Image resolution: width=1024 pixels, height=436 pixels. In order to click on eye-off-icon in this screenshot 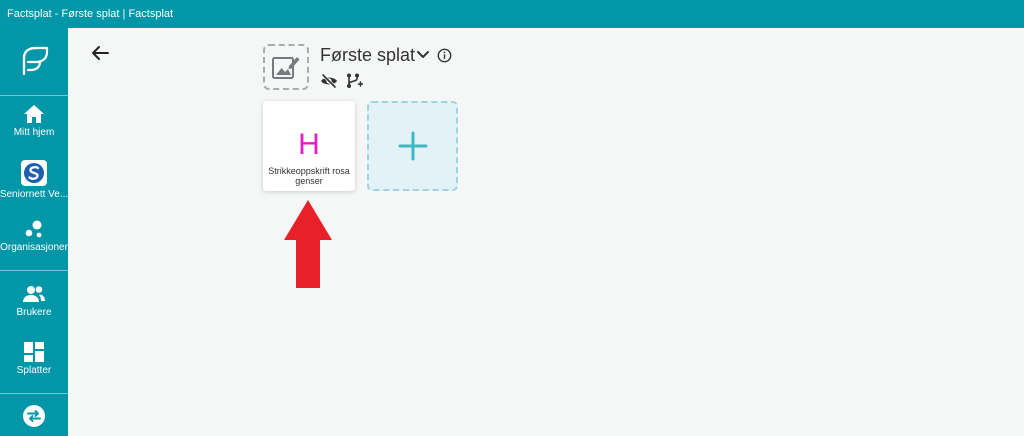, I will do `click(329, 81)`.